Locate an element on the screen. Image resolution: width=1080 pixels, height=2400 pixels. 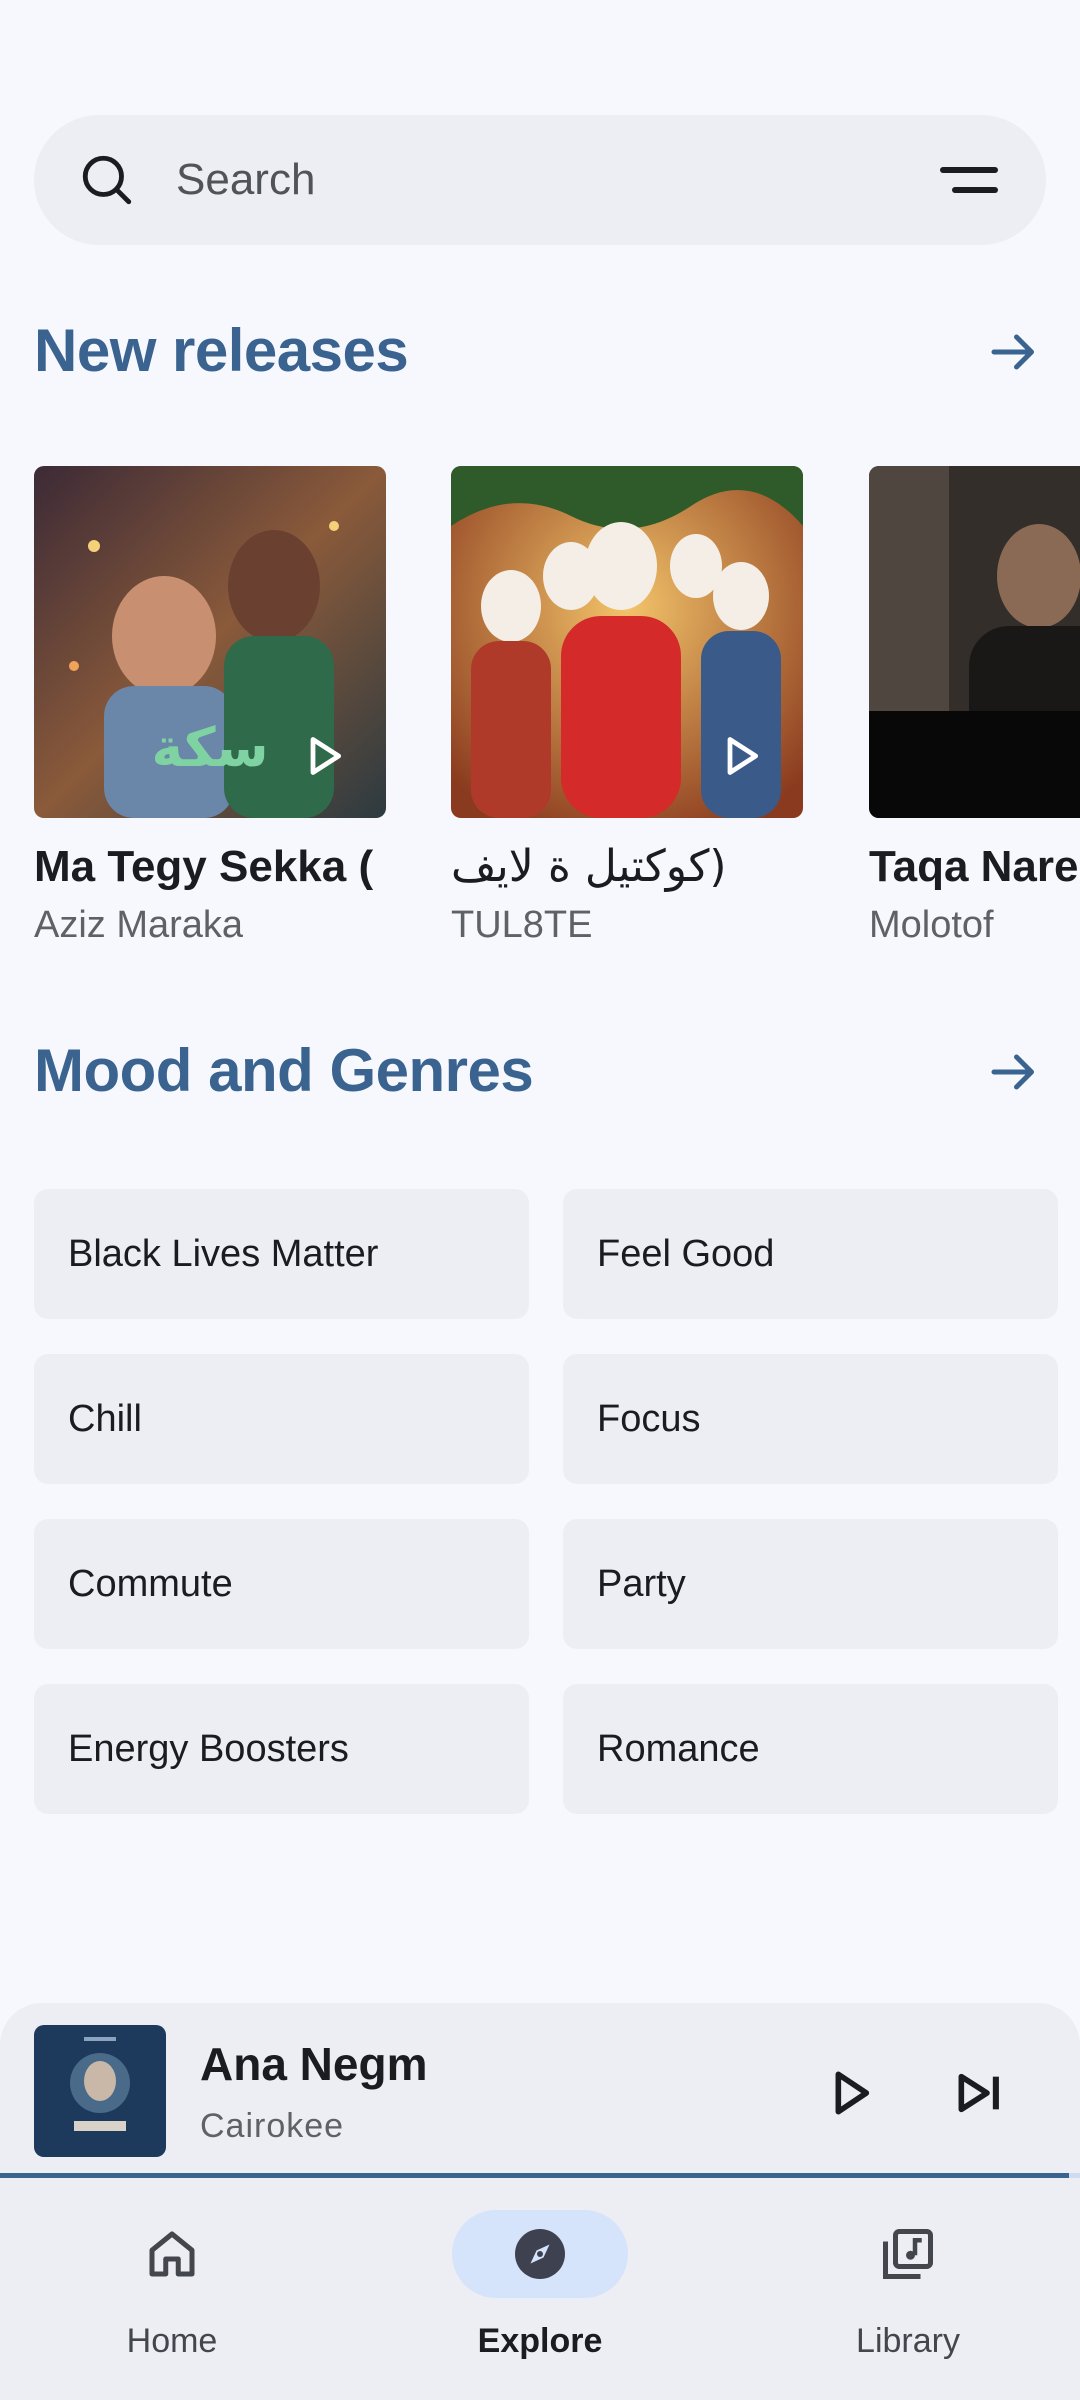
nav-home: Home is located at coordinates (176, 2290).